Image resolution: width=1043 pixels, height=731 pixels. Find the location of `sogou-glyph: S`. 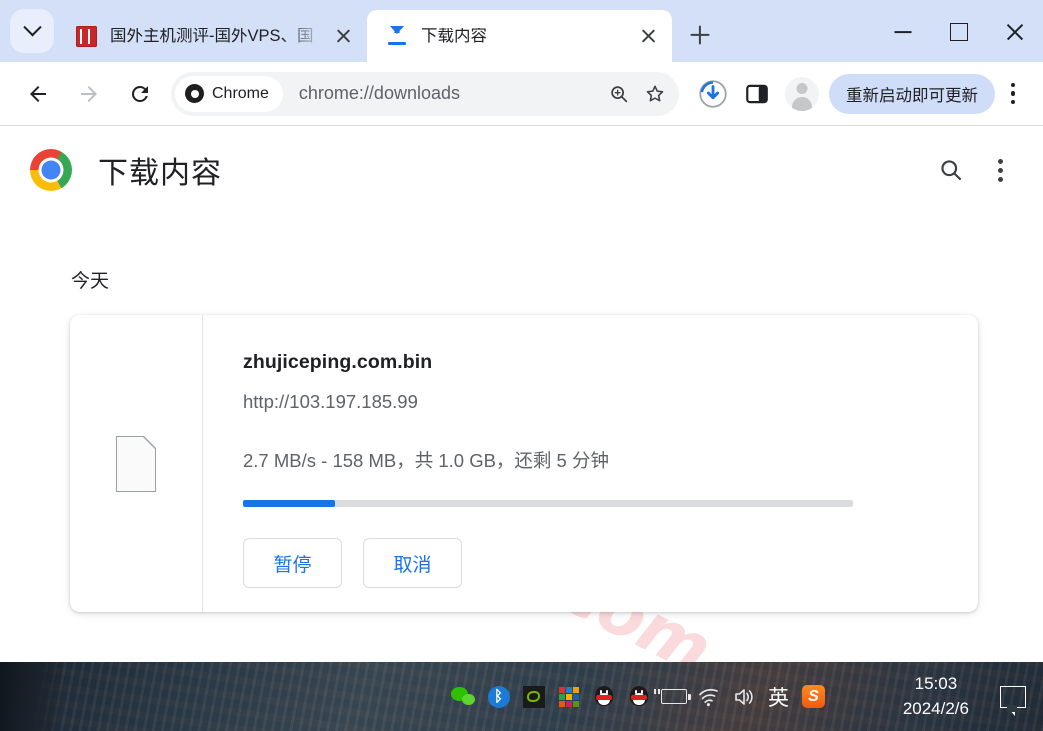

sogou-glyph: S is located at coordinates (813, 696).